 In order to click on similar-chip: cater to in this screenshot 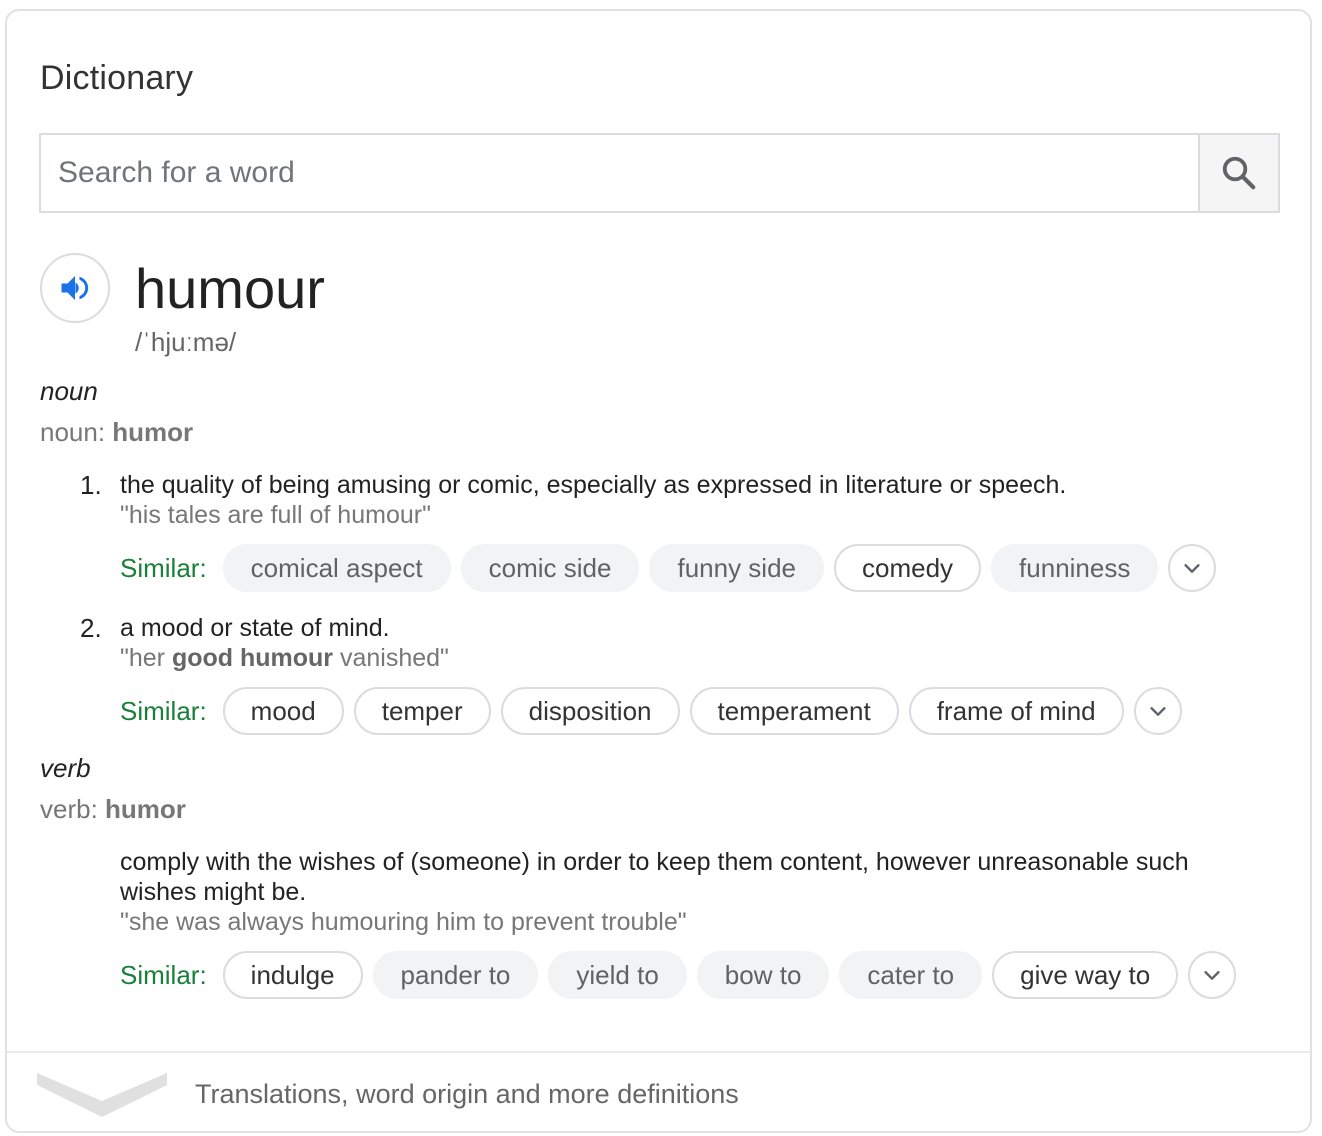, I will do `click(911, 975)`.